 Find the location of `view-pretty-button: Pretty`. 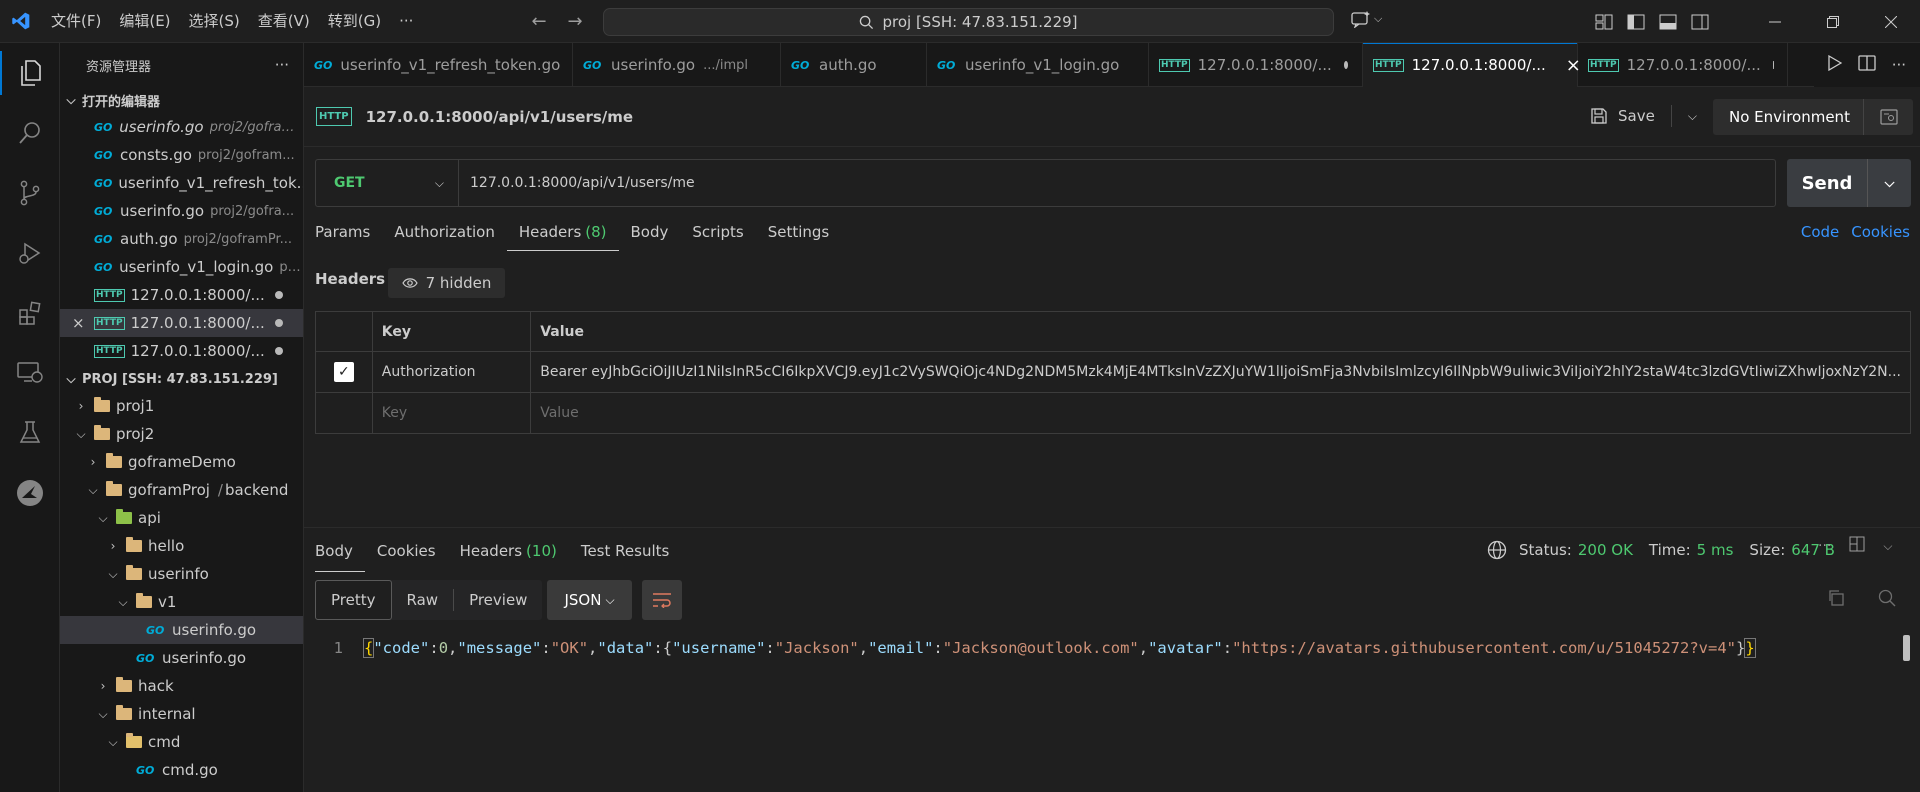

view-pretty-button: Pretty is located at coordinates (353, 600).